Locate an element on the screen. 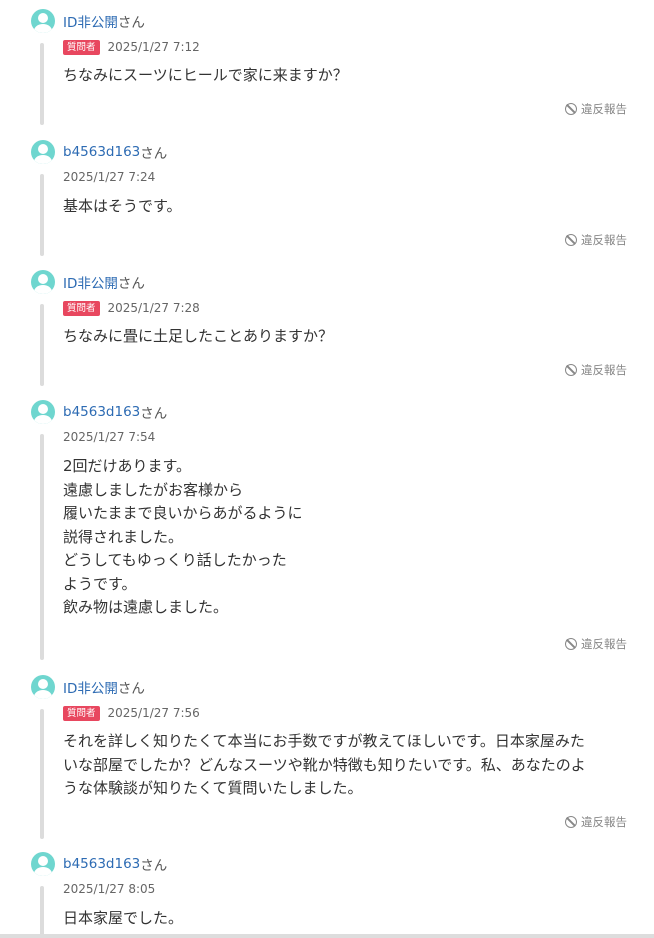 This screenshot has width=654, height=938. comment-meta: 質問者 2025/1/27 7:56 is located at coordinates (131, 713).